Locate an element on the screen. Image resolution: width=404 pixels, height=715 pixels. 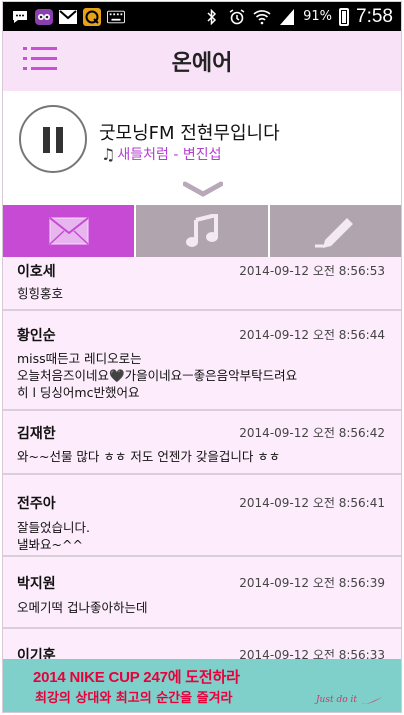
banner-subline: 최강의 상대와 최고의 순간을 즐겨라 is located at coordinates (134, 698).